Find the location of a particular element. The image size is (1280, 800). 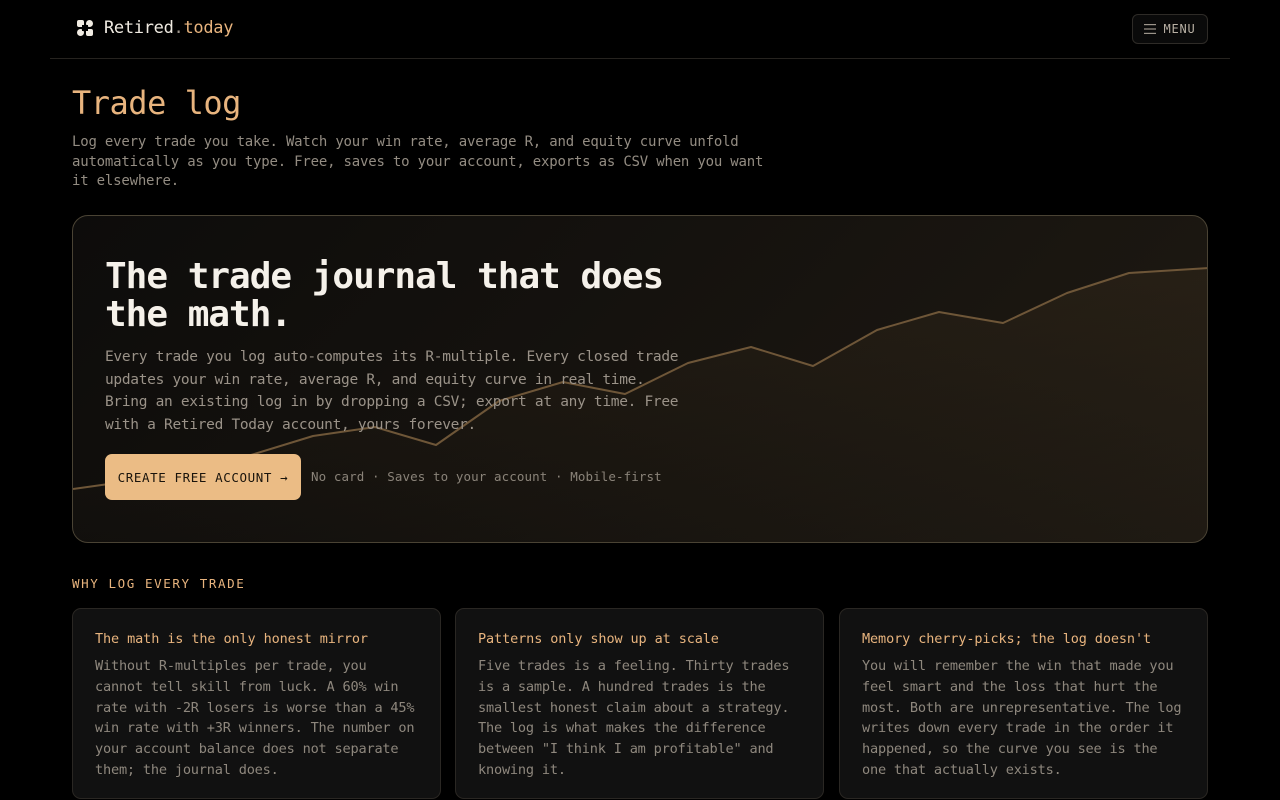

create-free-account-button: CREATE FREE ACCOUNT → is located at coordinates (203, 477).